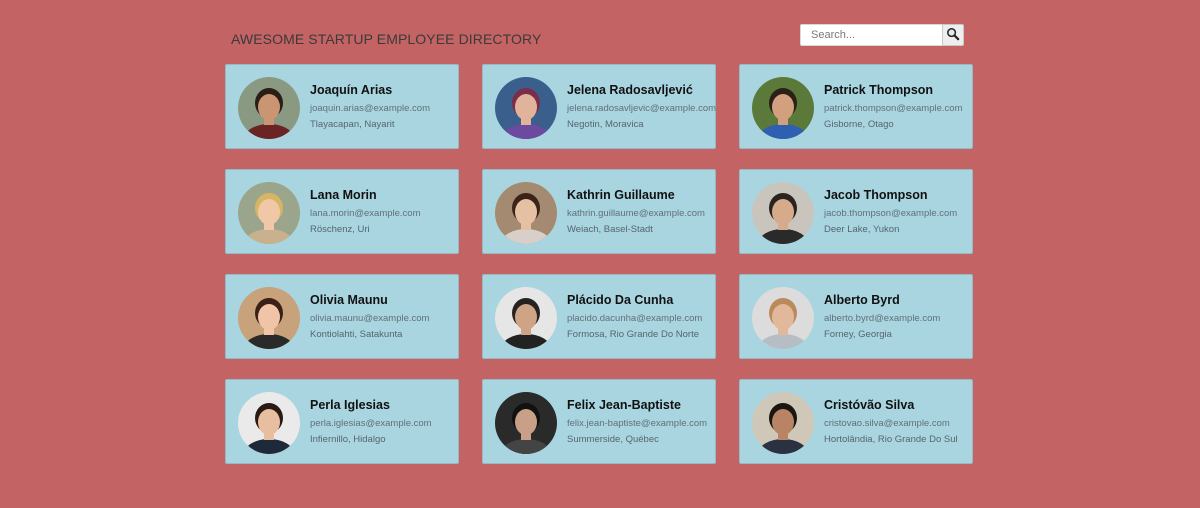  Describe the element at coordinates (891, 213) in the screenshot. I see `employee-email: jacob.thompson@example.com` at that location.